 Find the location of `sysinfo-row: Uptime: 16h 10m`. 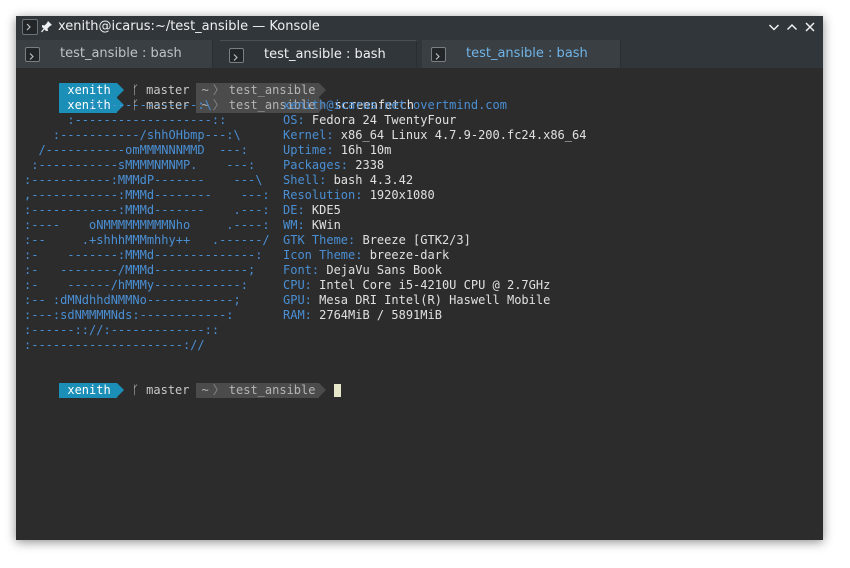

sysinfo-row: Uptime: 16h 10m is located at coordinates (337, 150).